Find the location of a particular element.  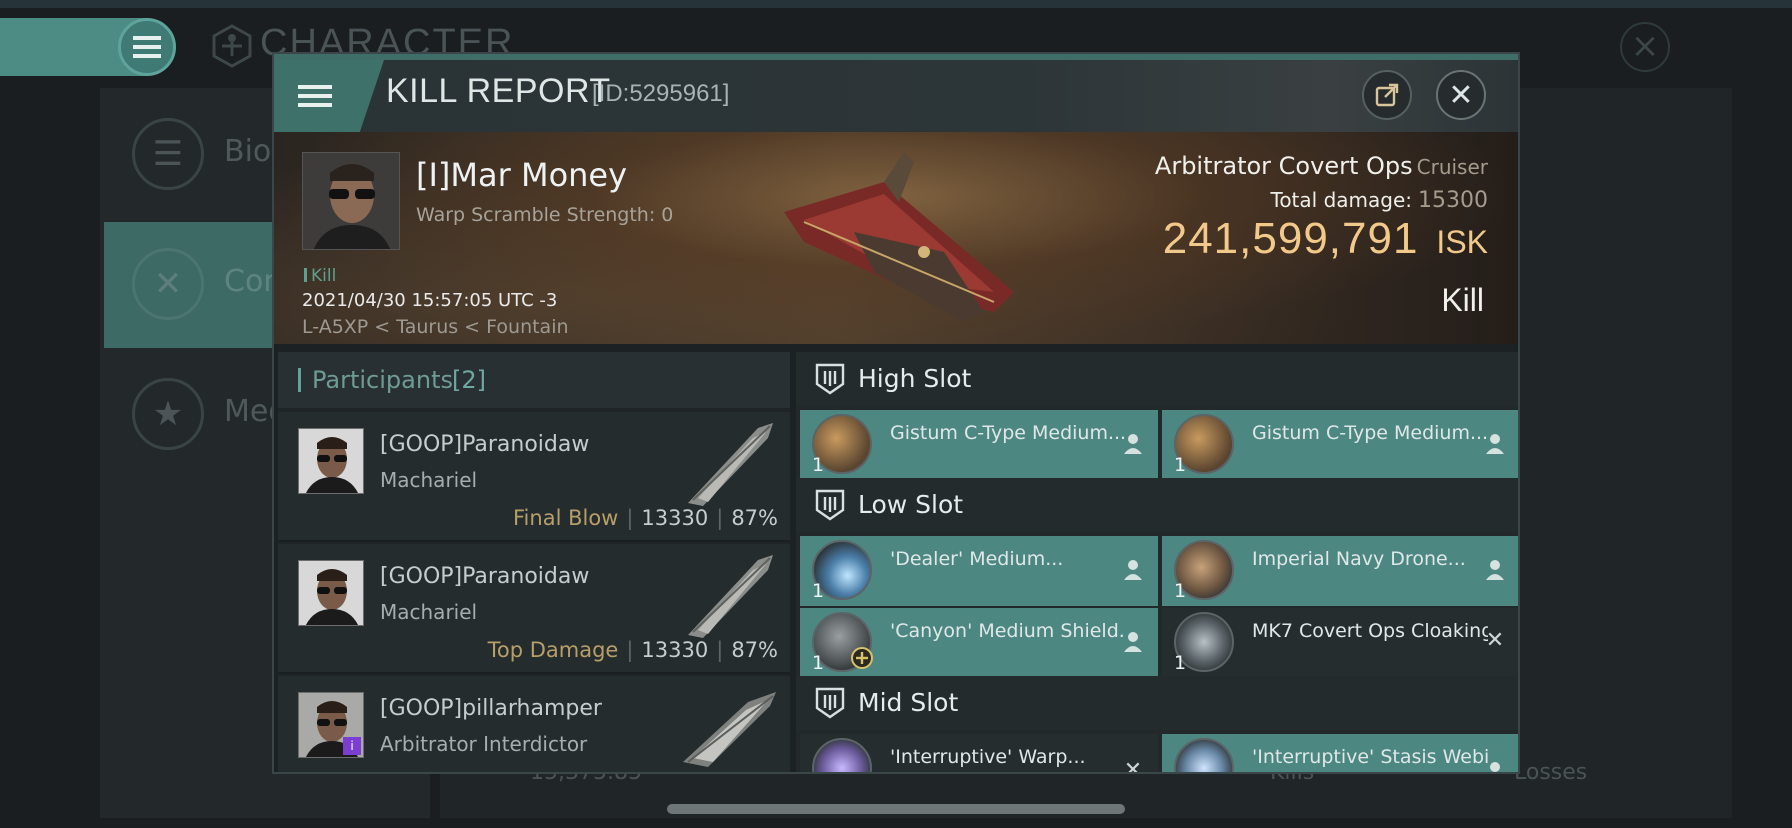

victim-portrait is located at coordinates (351, 201).